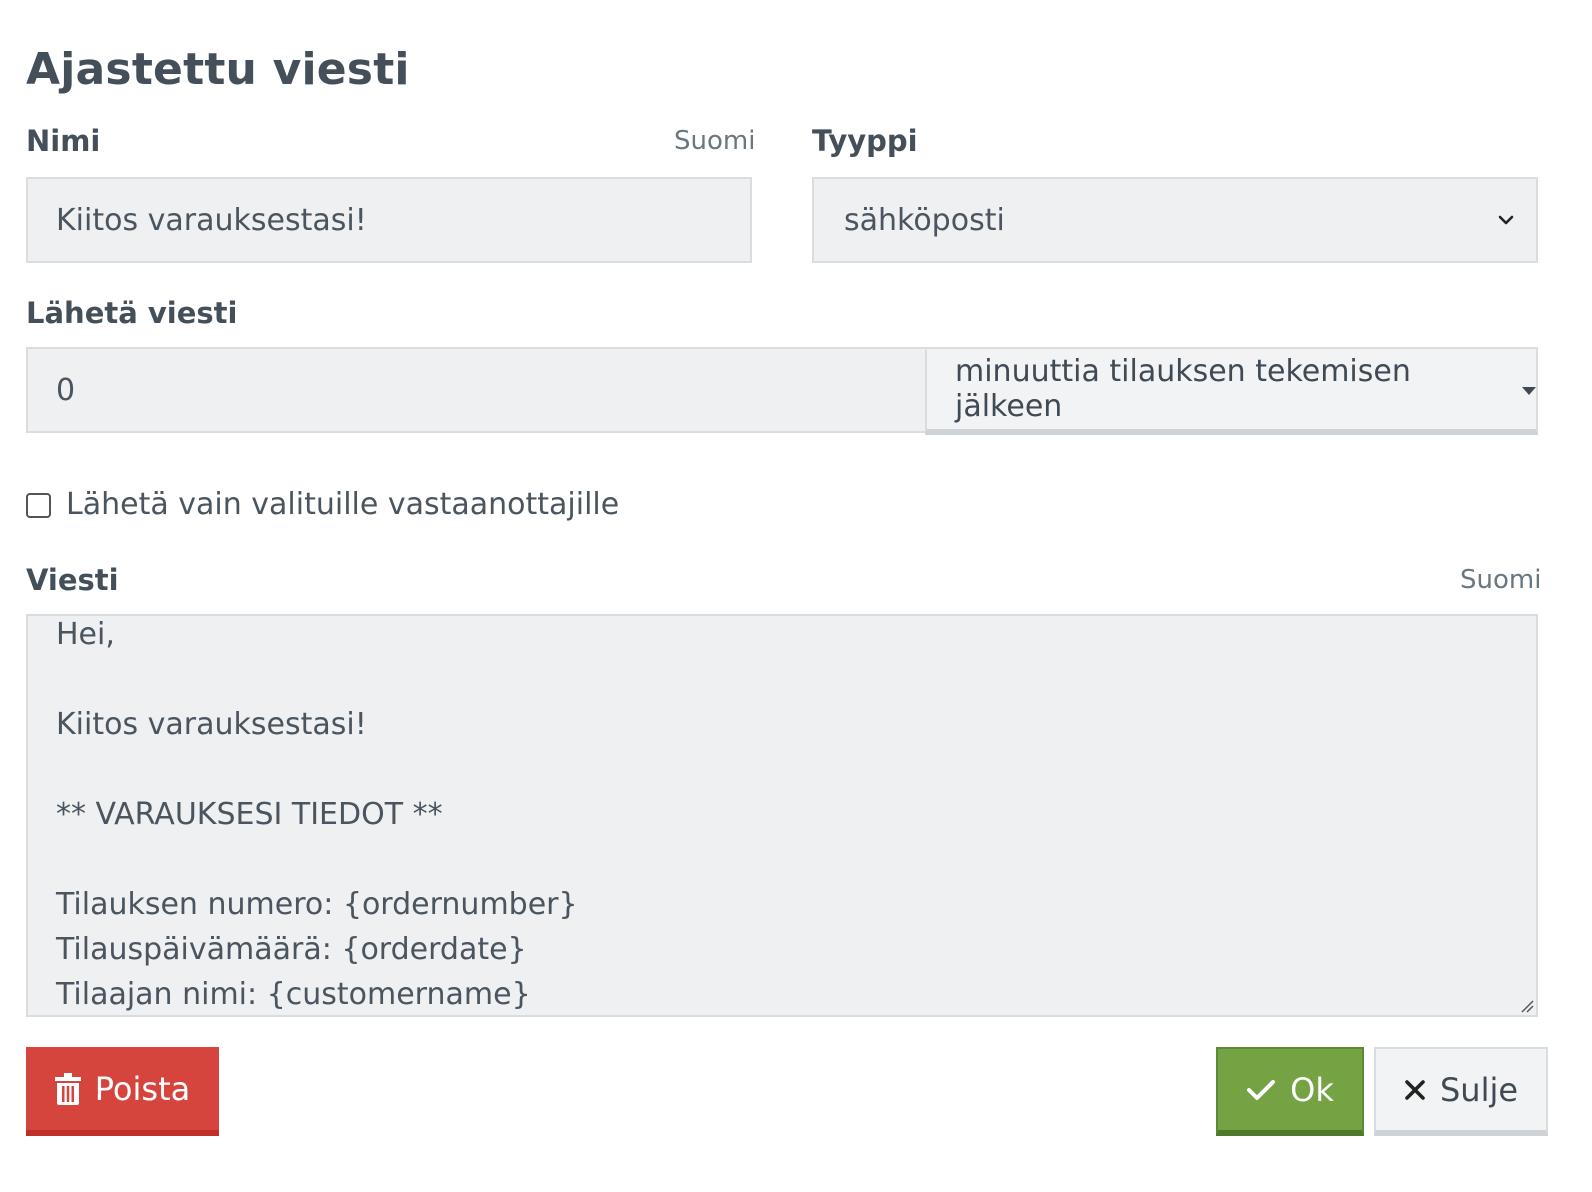 Image resolution: width=1592 pixels, height=1192 pixels. Describe the element at coordinates (1261, 1090) in the screenshot. I see `check-icon` at that location.